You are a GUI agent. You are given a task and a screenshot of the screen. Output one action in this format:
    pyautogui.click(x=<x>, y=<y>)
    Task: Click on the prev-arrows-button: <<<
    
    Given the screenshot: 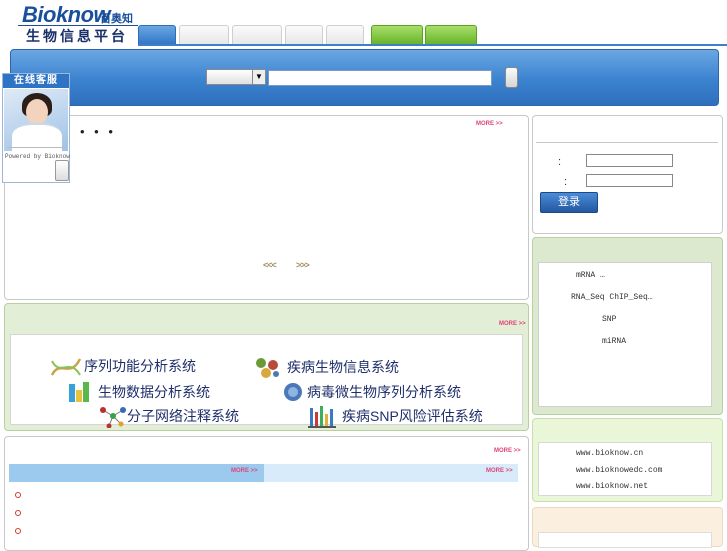 What is the action you would take?
    pyautogui.click(x=270, y=265)
    